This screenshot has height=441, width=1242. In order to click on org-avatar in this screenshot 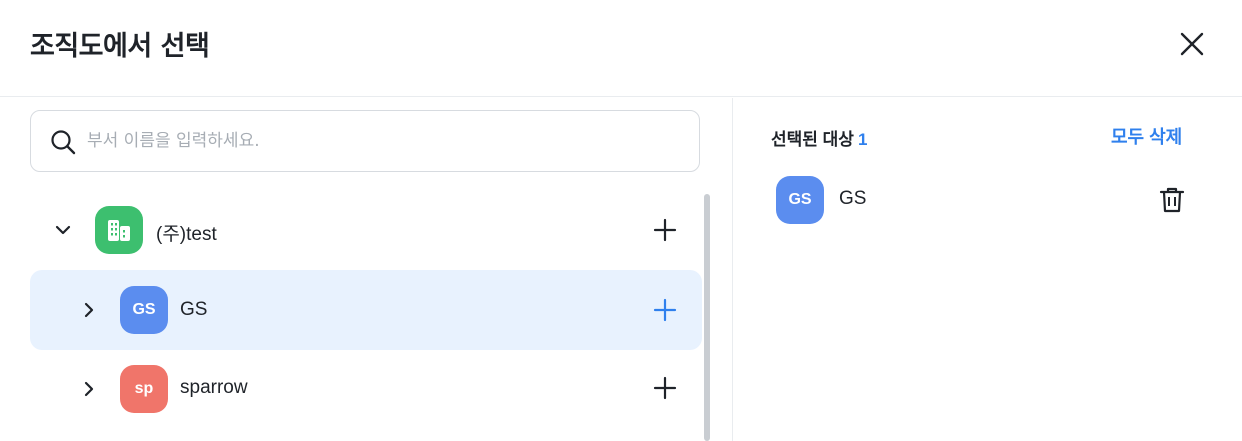, I will do `click(119, 230)`.